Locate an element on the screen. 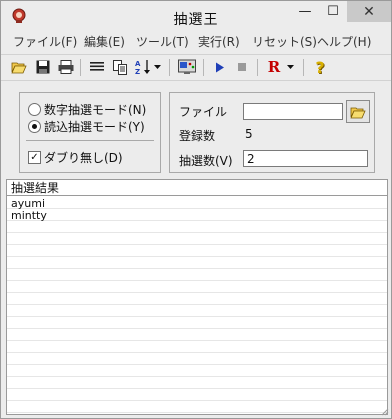 This screenshot has height=419, width=392. print-button is located at coordinates (66, 67).